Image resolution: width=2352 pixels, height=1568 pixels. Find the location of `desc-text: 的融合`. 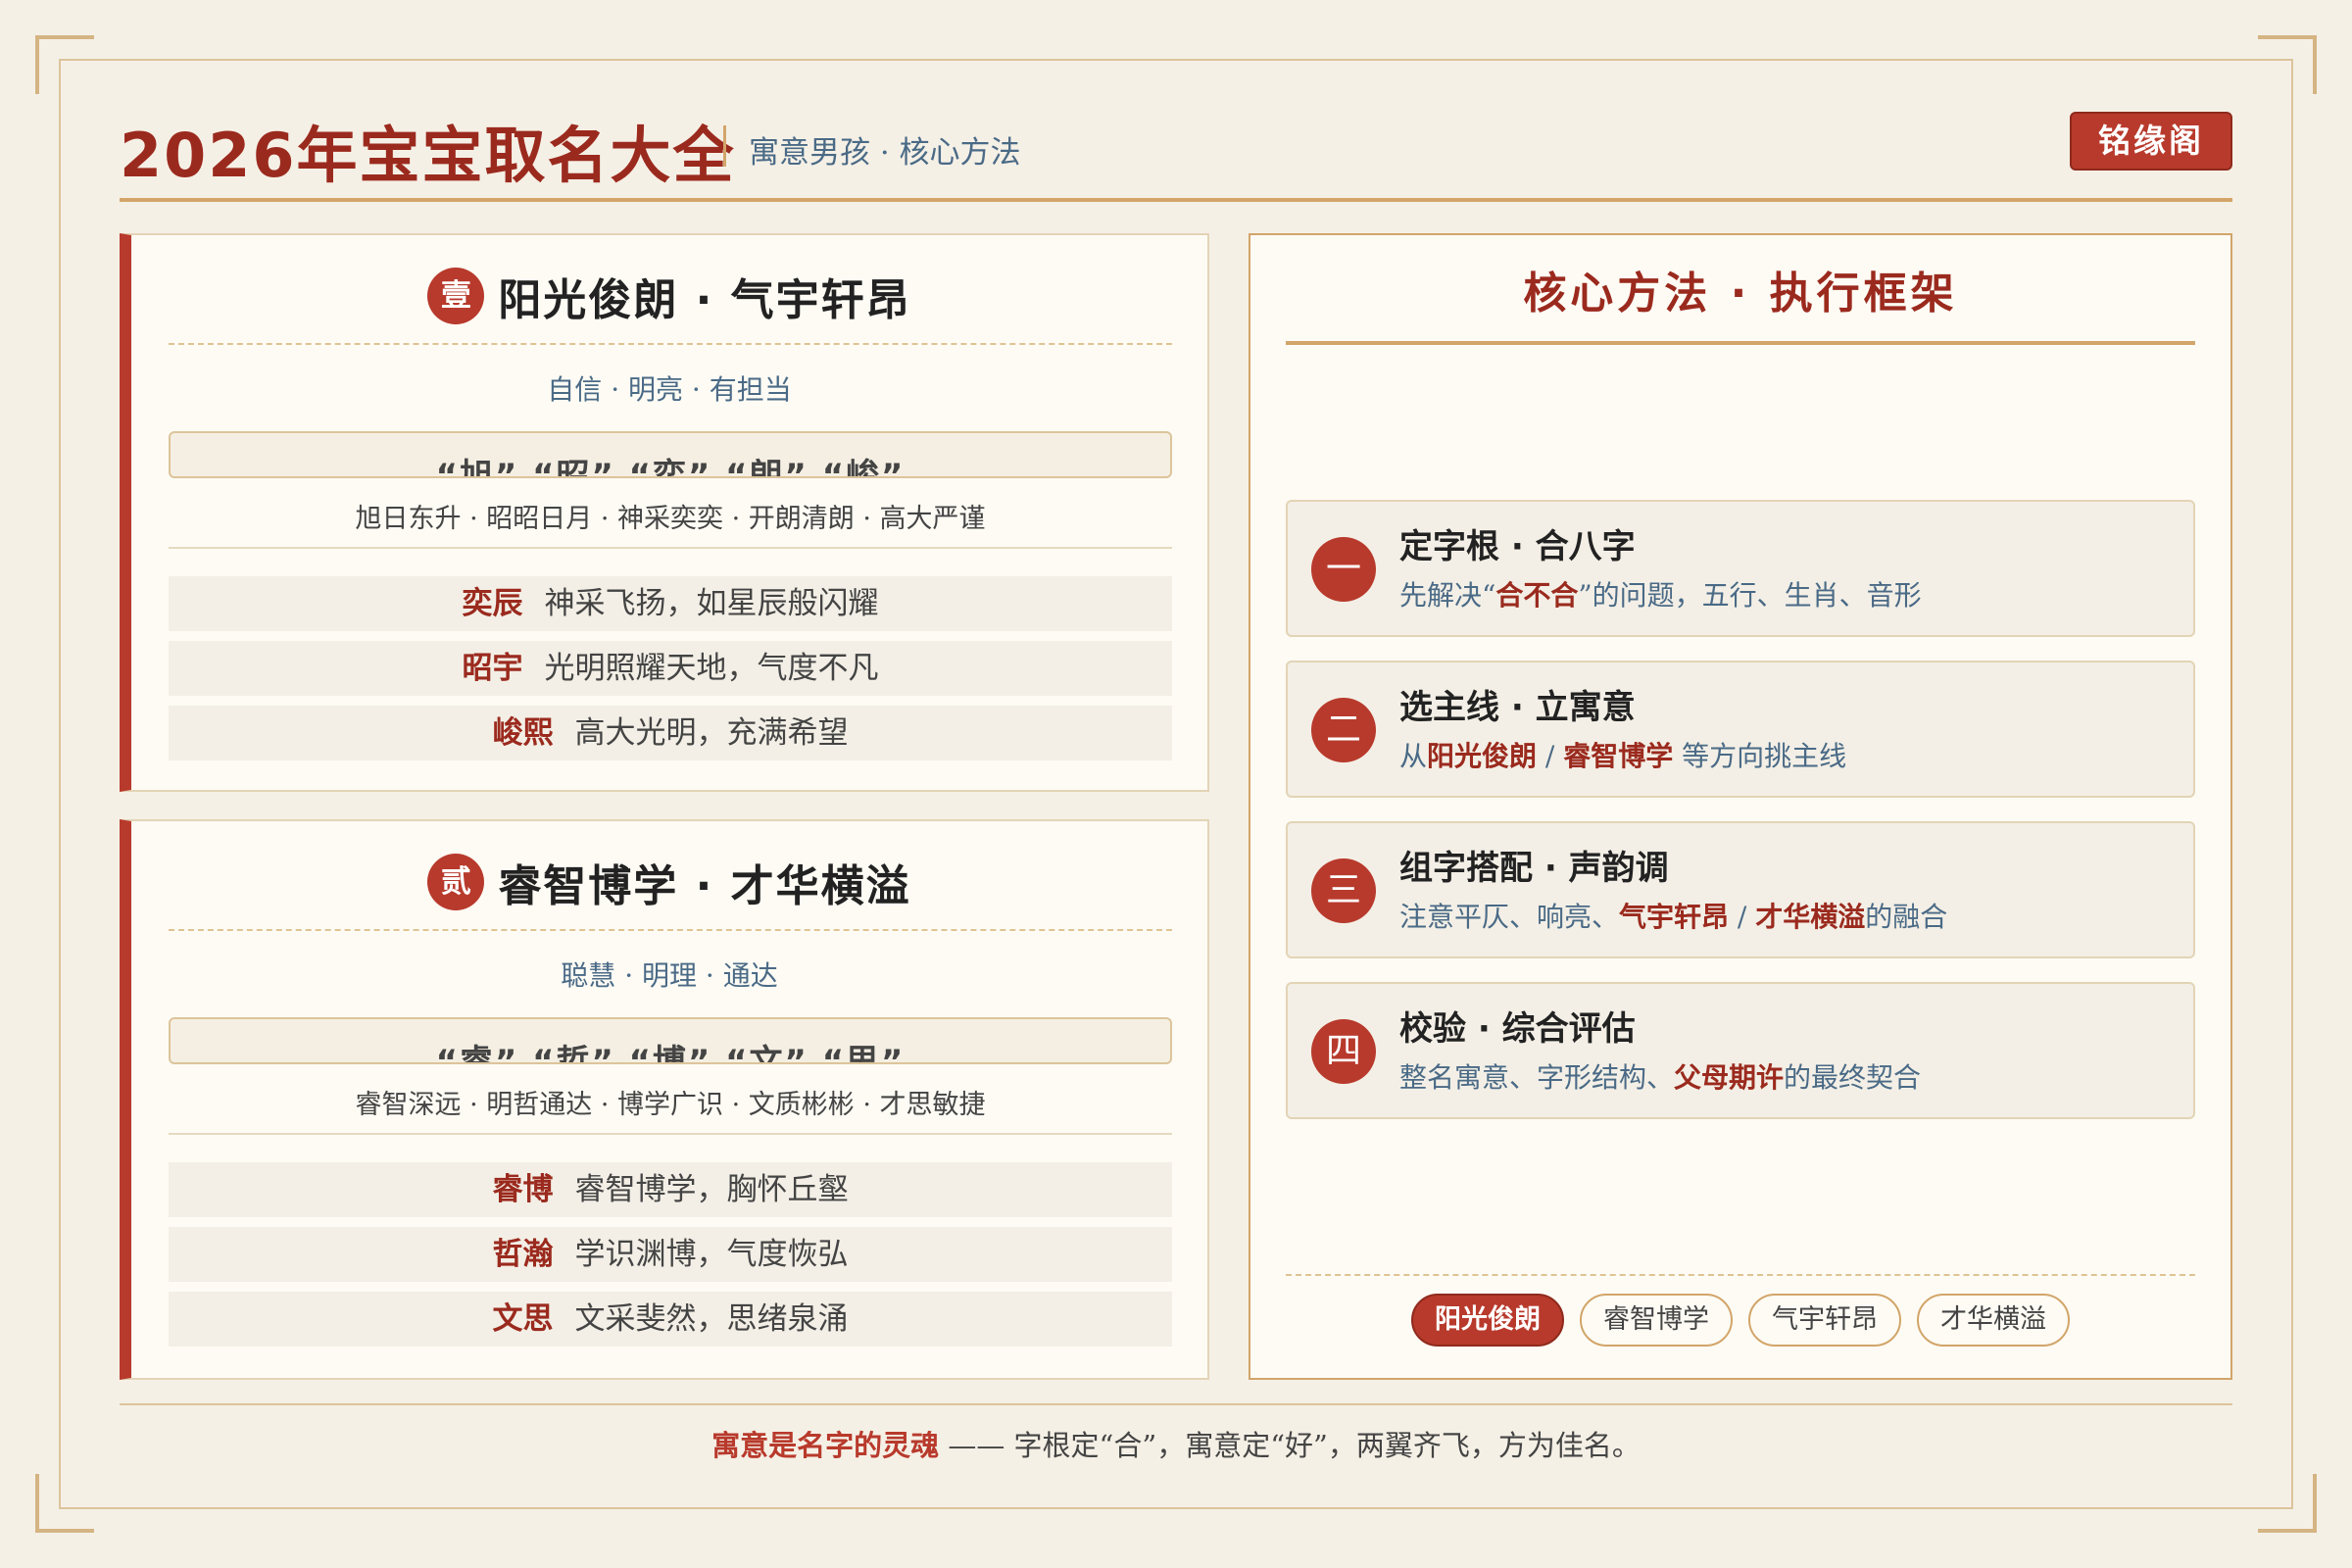

desc-text: 的融合 is located at coordinates (1906, 917).